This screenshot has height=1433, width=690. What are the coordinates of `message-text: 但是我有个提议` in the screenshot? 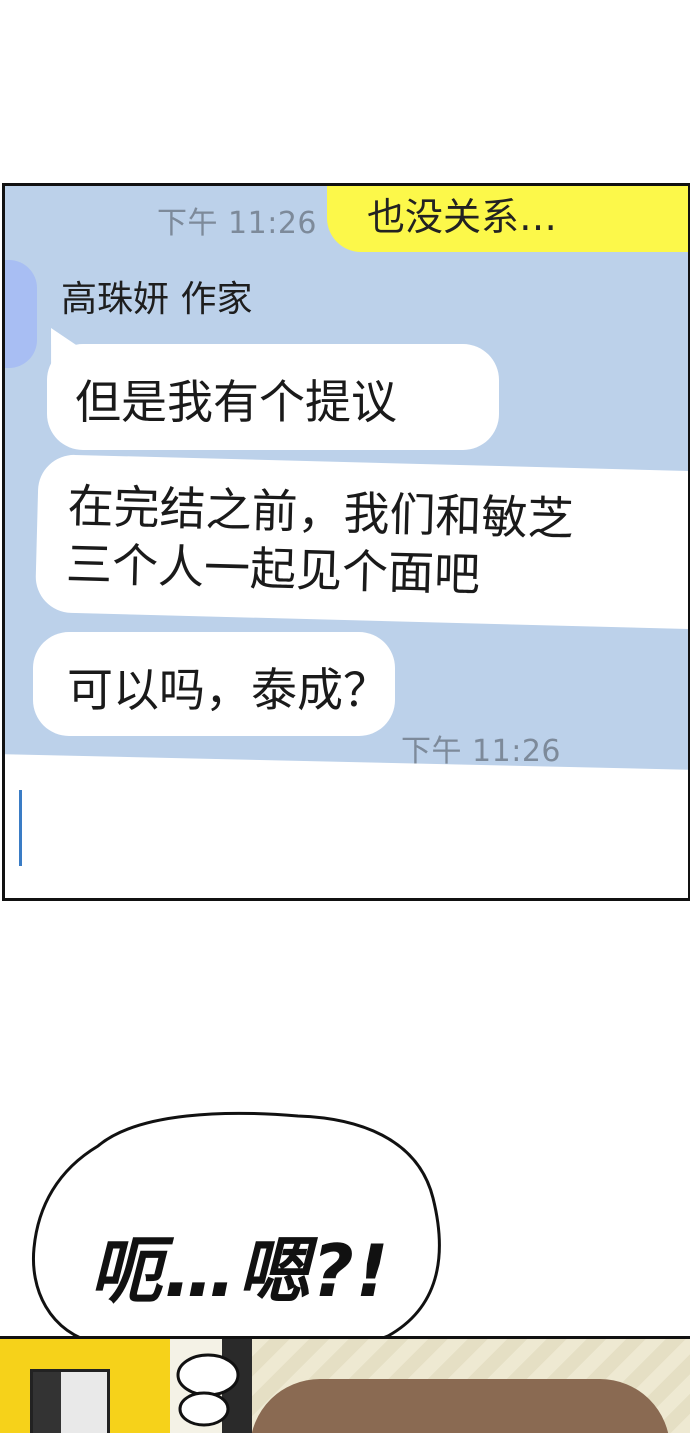 It's located at (236, 402).